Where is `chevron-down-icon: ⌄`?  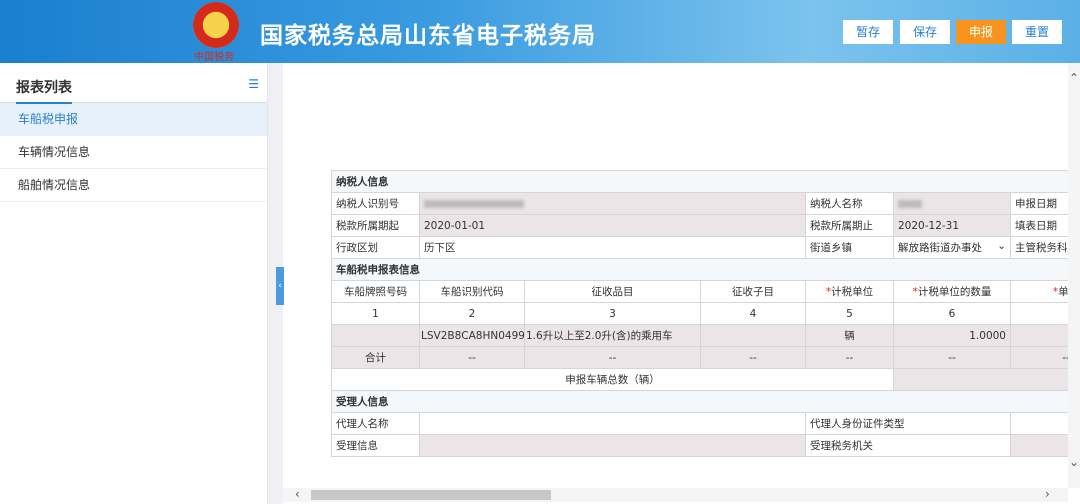
chevron-down-icon: ⌄ is located at coordinates (1001, 246).